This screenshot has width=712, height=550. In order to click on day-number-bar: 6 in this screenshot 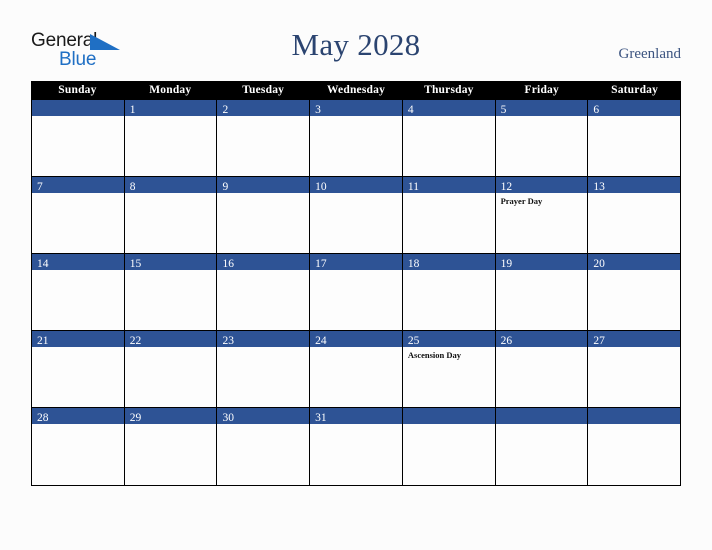, I will do `click(634, 108)`.